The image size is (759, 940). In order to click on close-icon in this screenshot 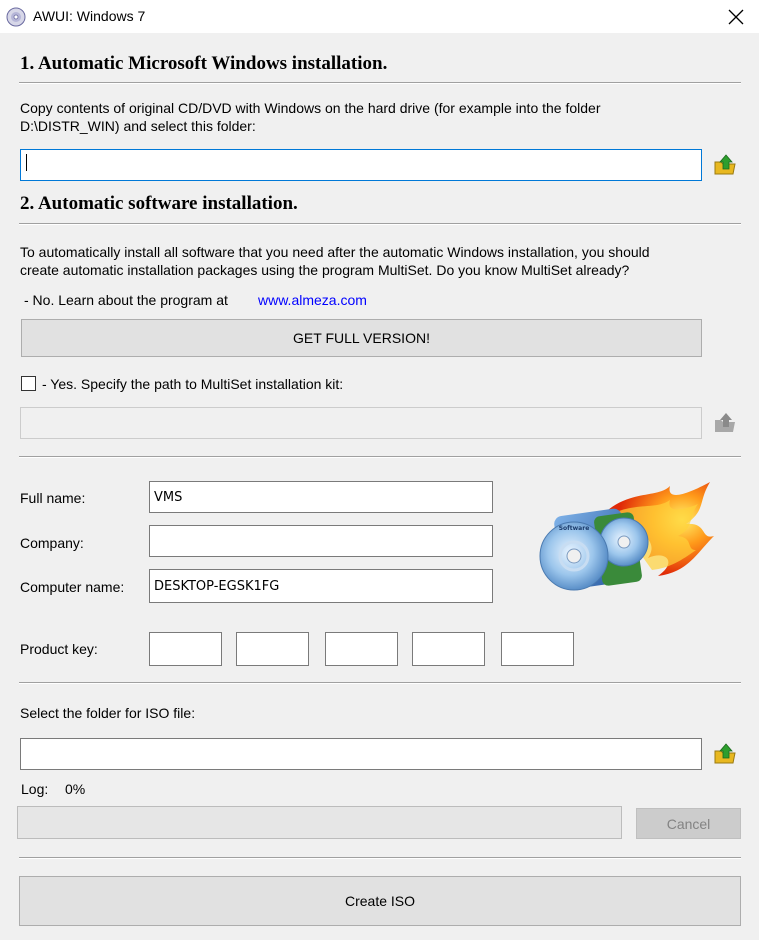, I will do `click(736, 16)`.